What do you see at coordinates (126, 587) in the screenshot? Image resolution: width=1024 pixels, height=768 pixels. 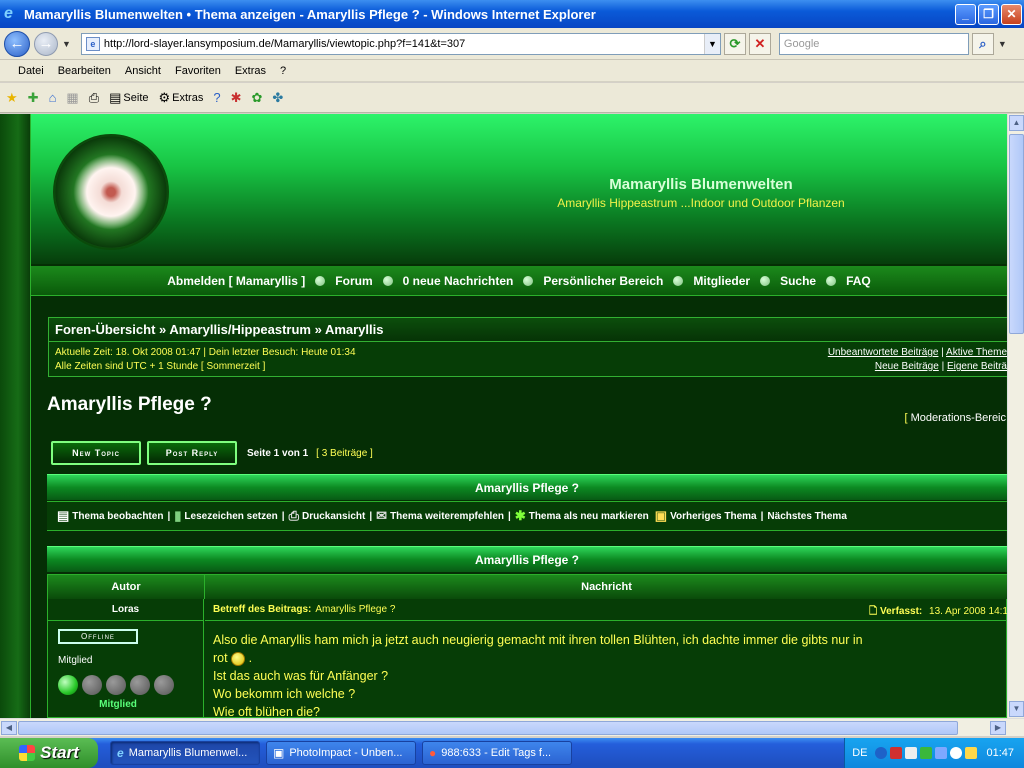 I see `col-author: Autor` at bounding box center [126, 587].